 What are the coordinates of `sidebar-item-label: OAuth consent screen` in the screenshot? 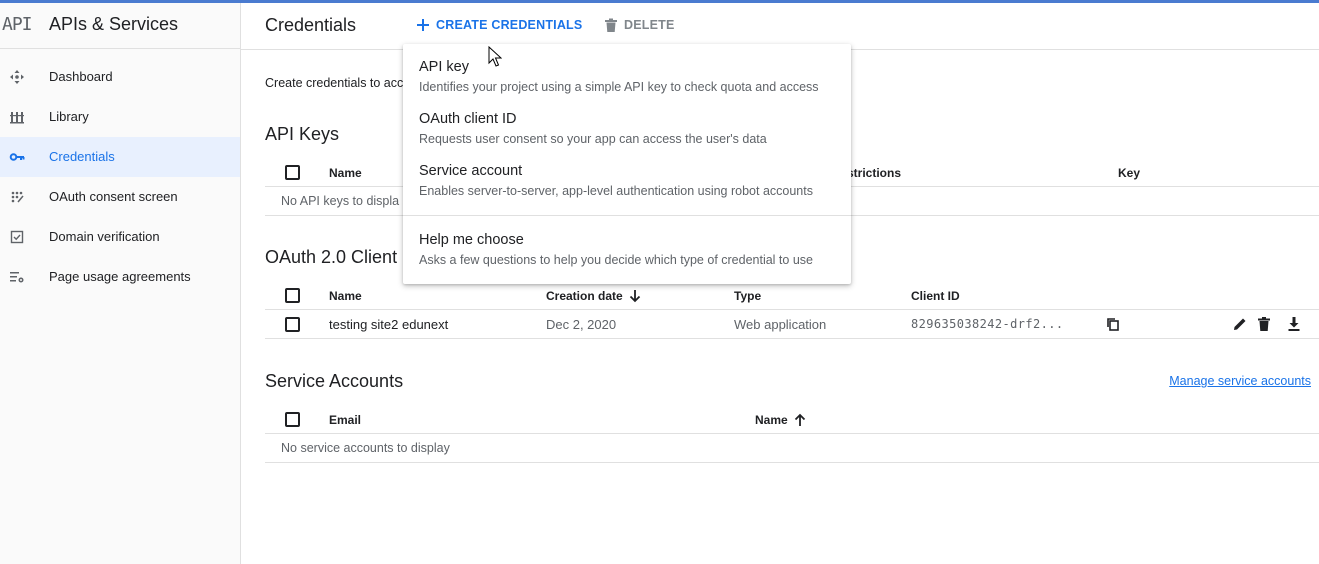 It's located at (113, 196).